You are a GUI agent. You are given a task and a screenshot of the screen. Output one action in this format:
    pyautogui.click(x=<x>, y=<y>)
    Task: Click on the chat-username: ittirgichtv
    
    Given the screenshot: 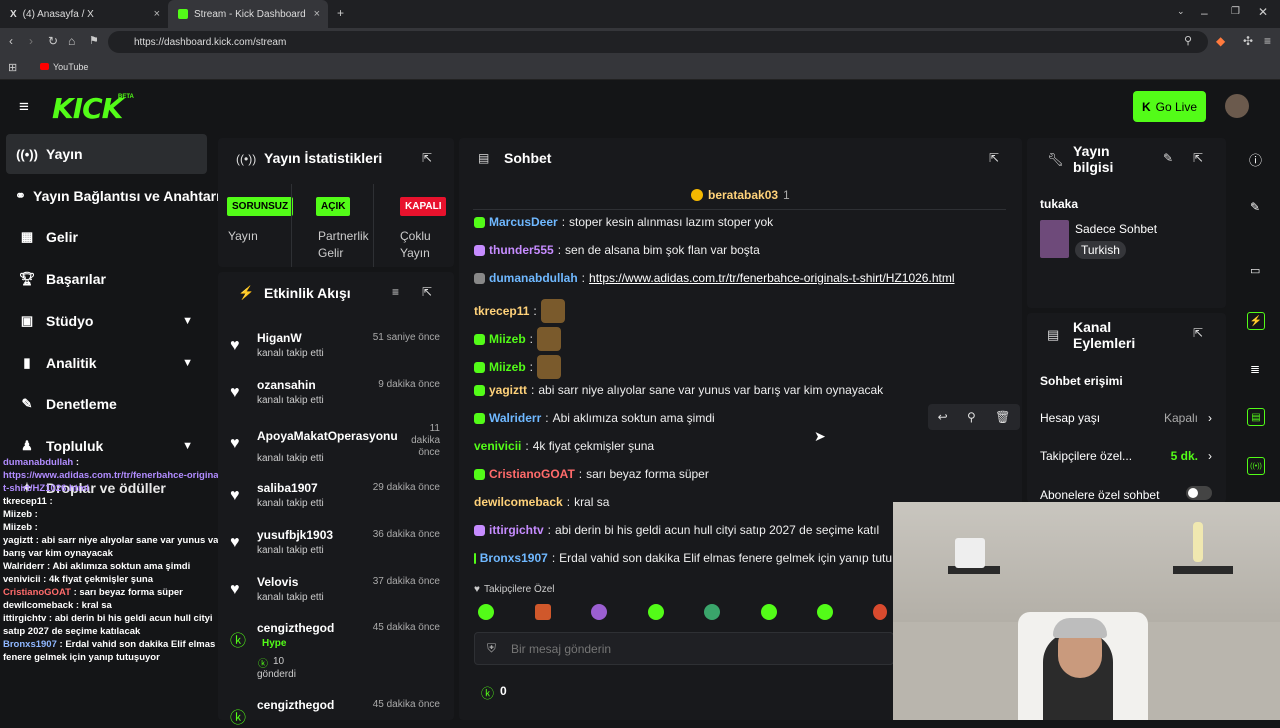 What is the action you would take?
    pyautogui.click(x=516, y=530)
    